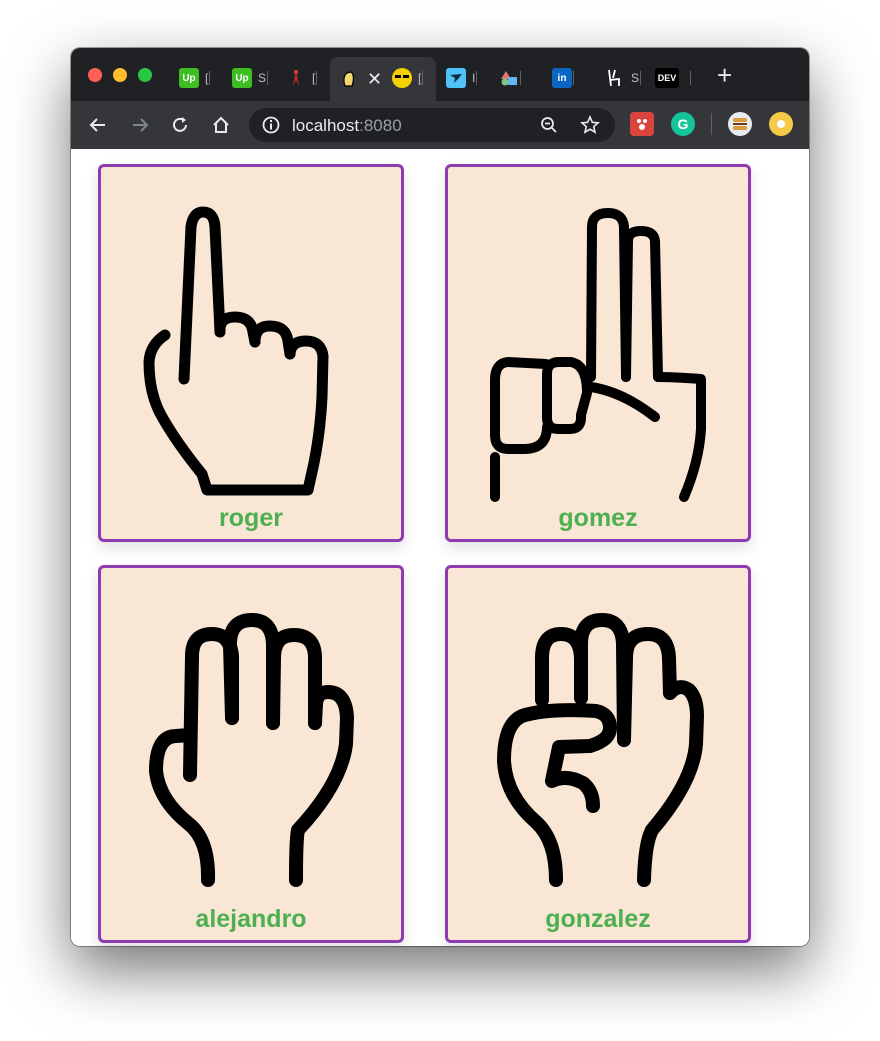 This screenshot has height=1041, width=880. I want to click on bookmark-star-icon, so click(590, 127).